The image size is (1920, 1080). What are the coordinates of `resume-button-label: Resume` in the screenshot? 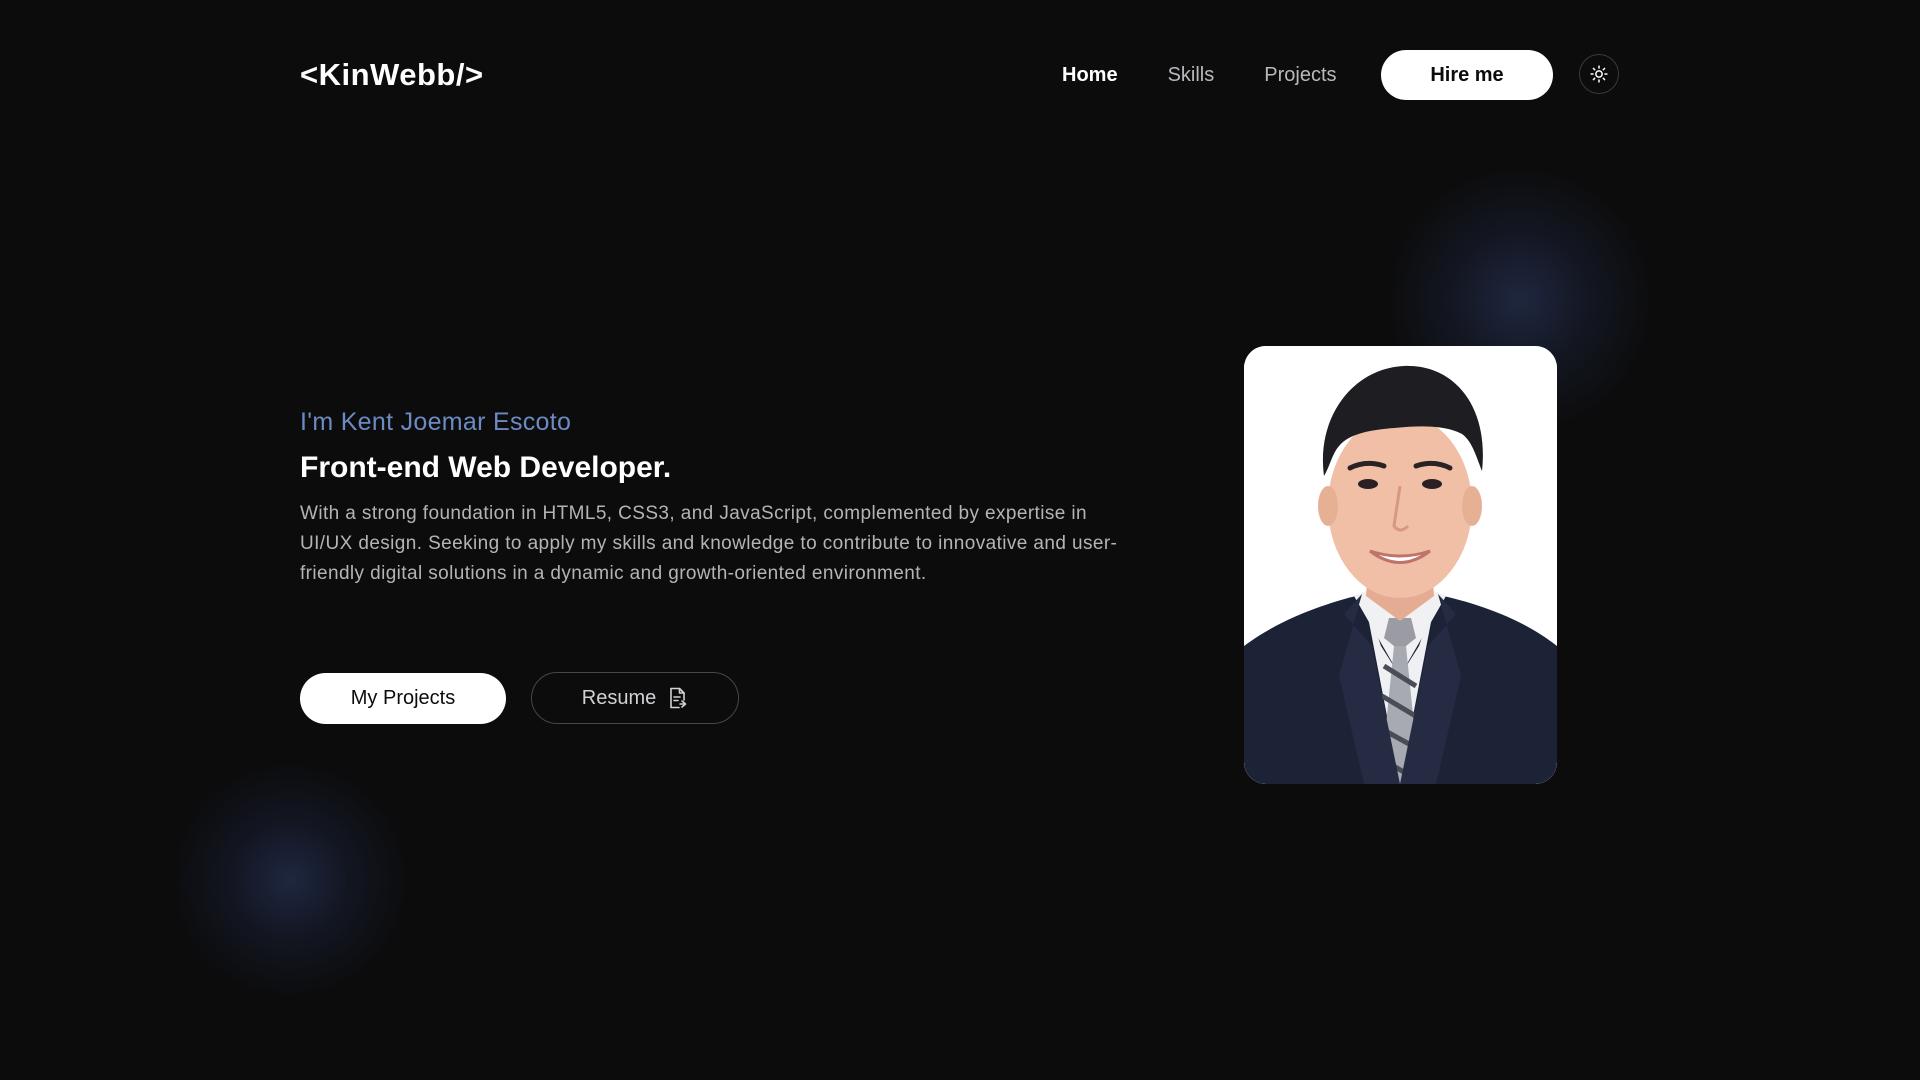 It's located at (619, 697).